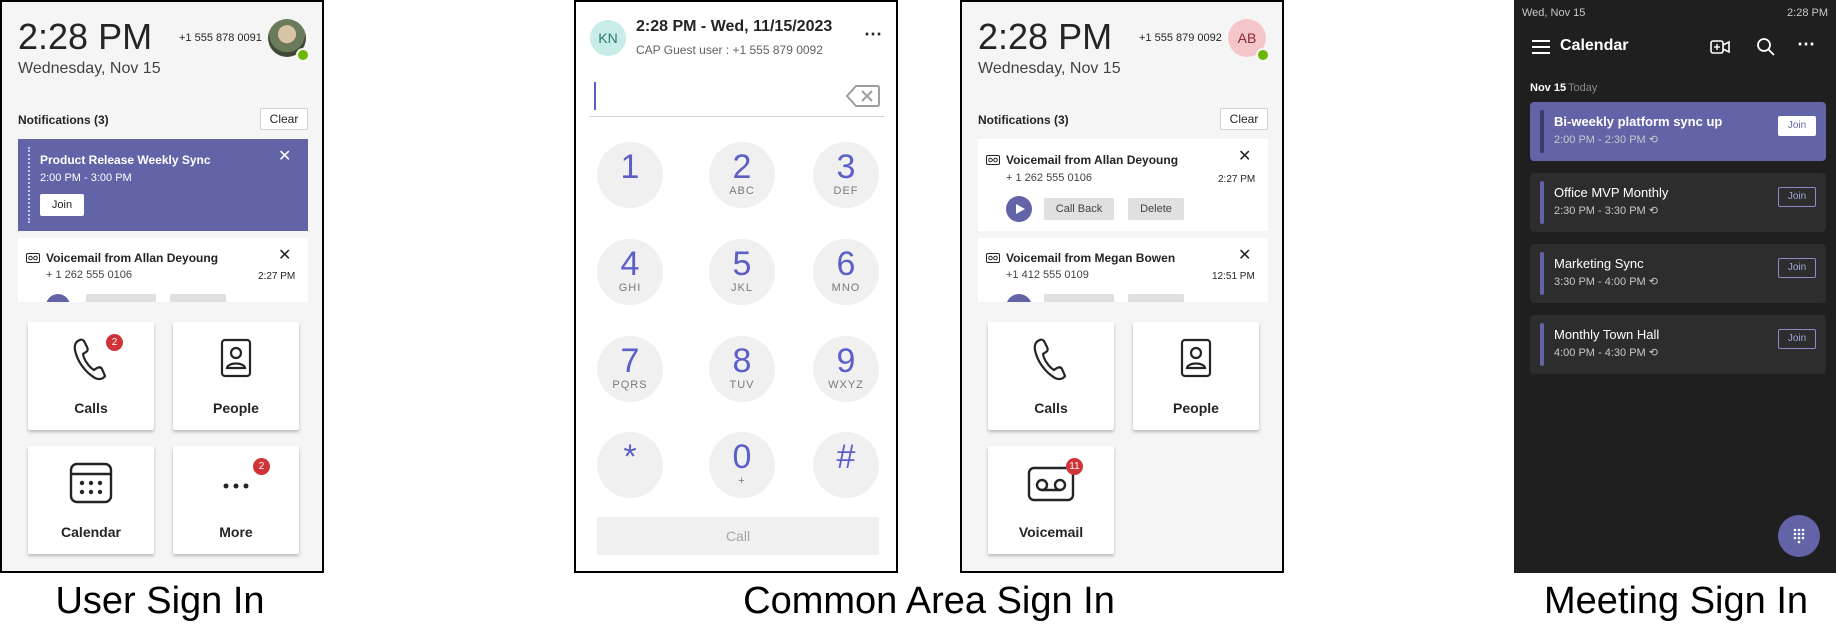 The width and height of the screenshot is (1836, 631). I want to click on today-label: Today, so click(1583, 88).